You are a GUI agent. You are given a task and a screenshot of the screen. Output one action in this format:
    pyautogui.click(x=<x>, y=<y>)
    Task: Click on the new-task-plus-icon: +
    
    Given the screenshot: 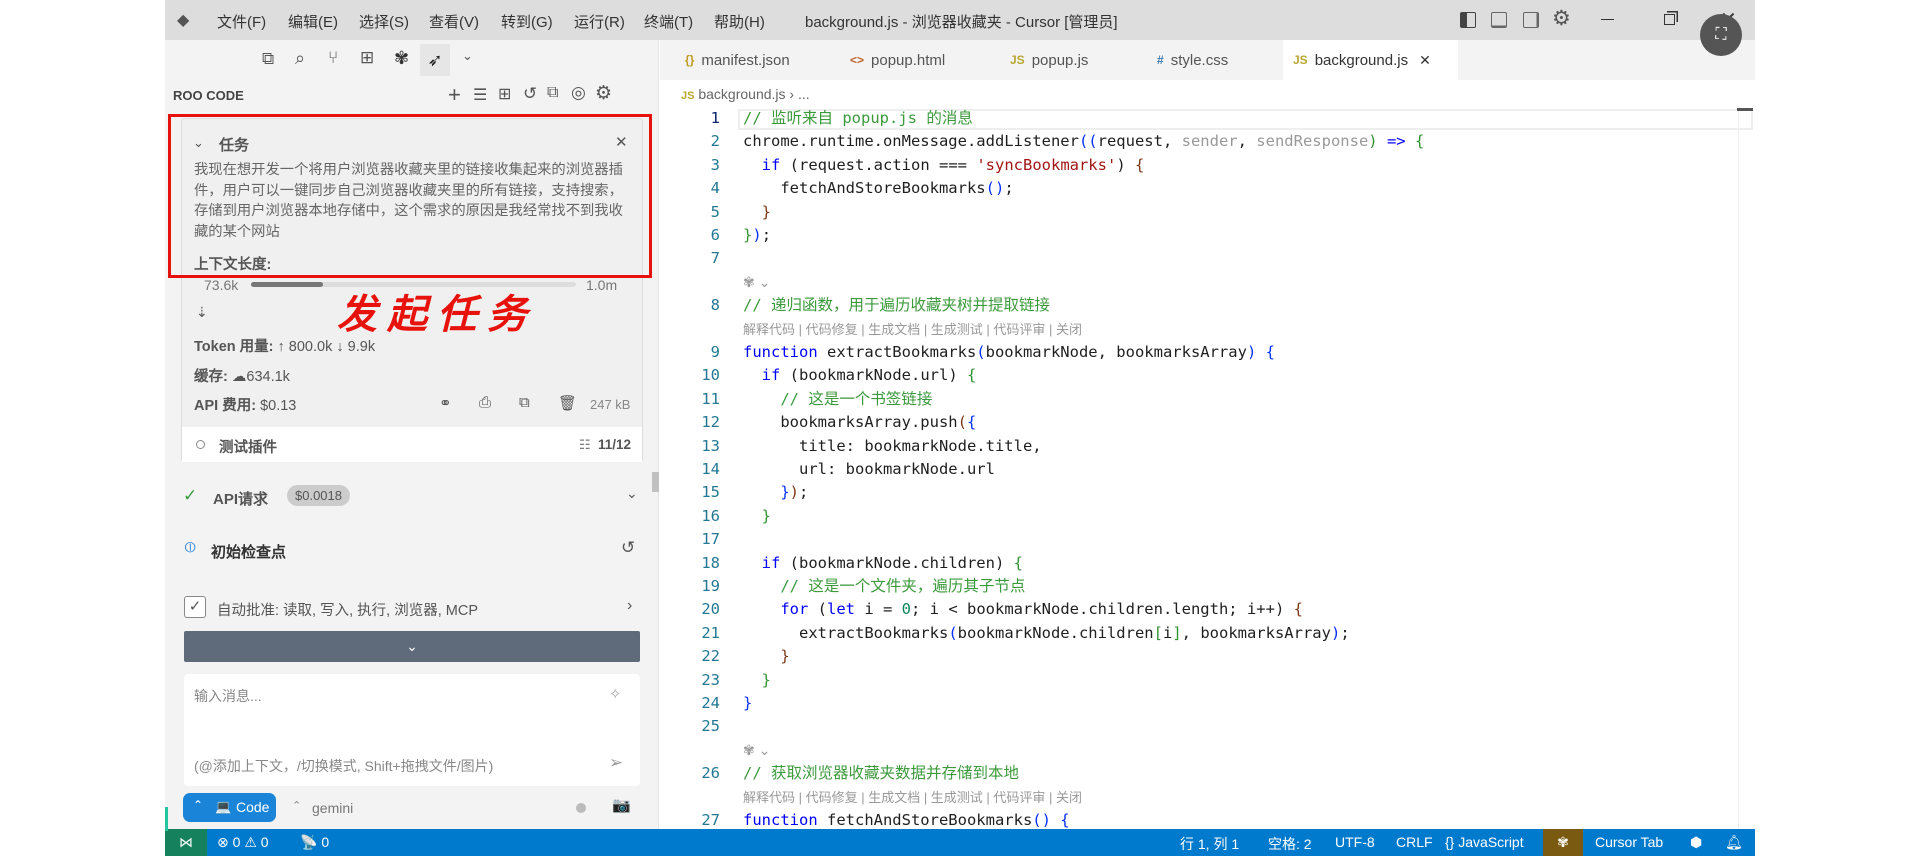 What is the action you would take?
    pyautogui.click(x=454, y=95)
    